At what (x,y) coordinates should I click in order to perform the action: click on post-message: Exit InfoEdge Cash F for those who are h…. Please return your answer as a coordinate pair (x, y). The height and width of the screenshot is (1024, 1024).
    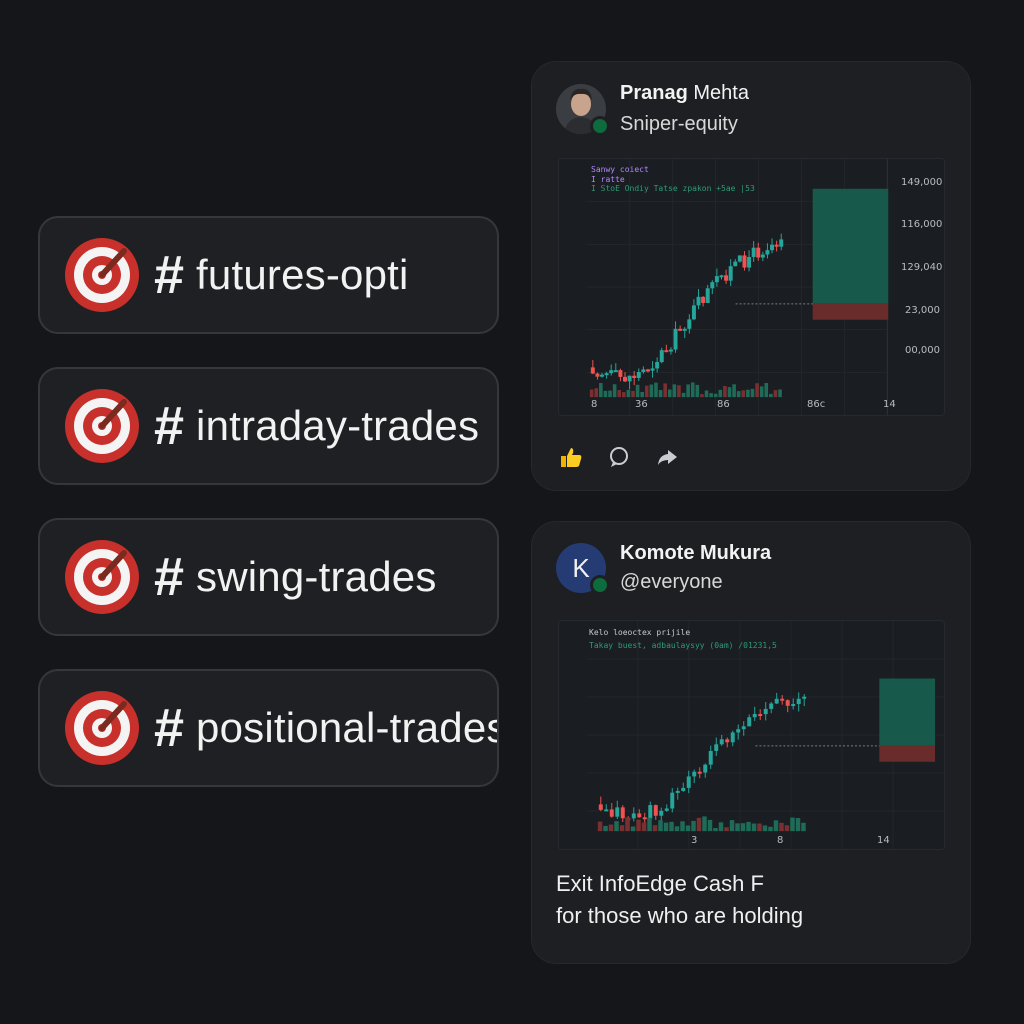
    Looking at the image, I should click on (679, 900).